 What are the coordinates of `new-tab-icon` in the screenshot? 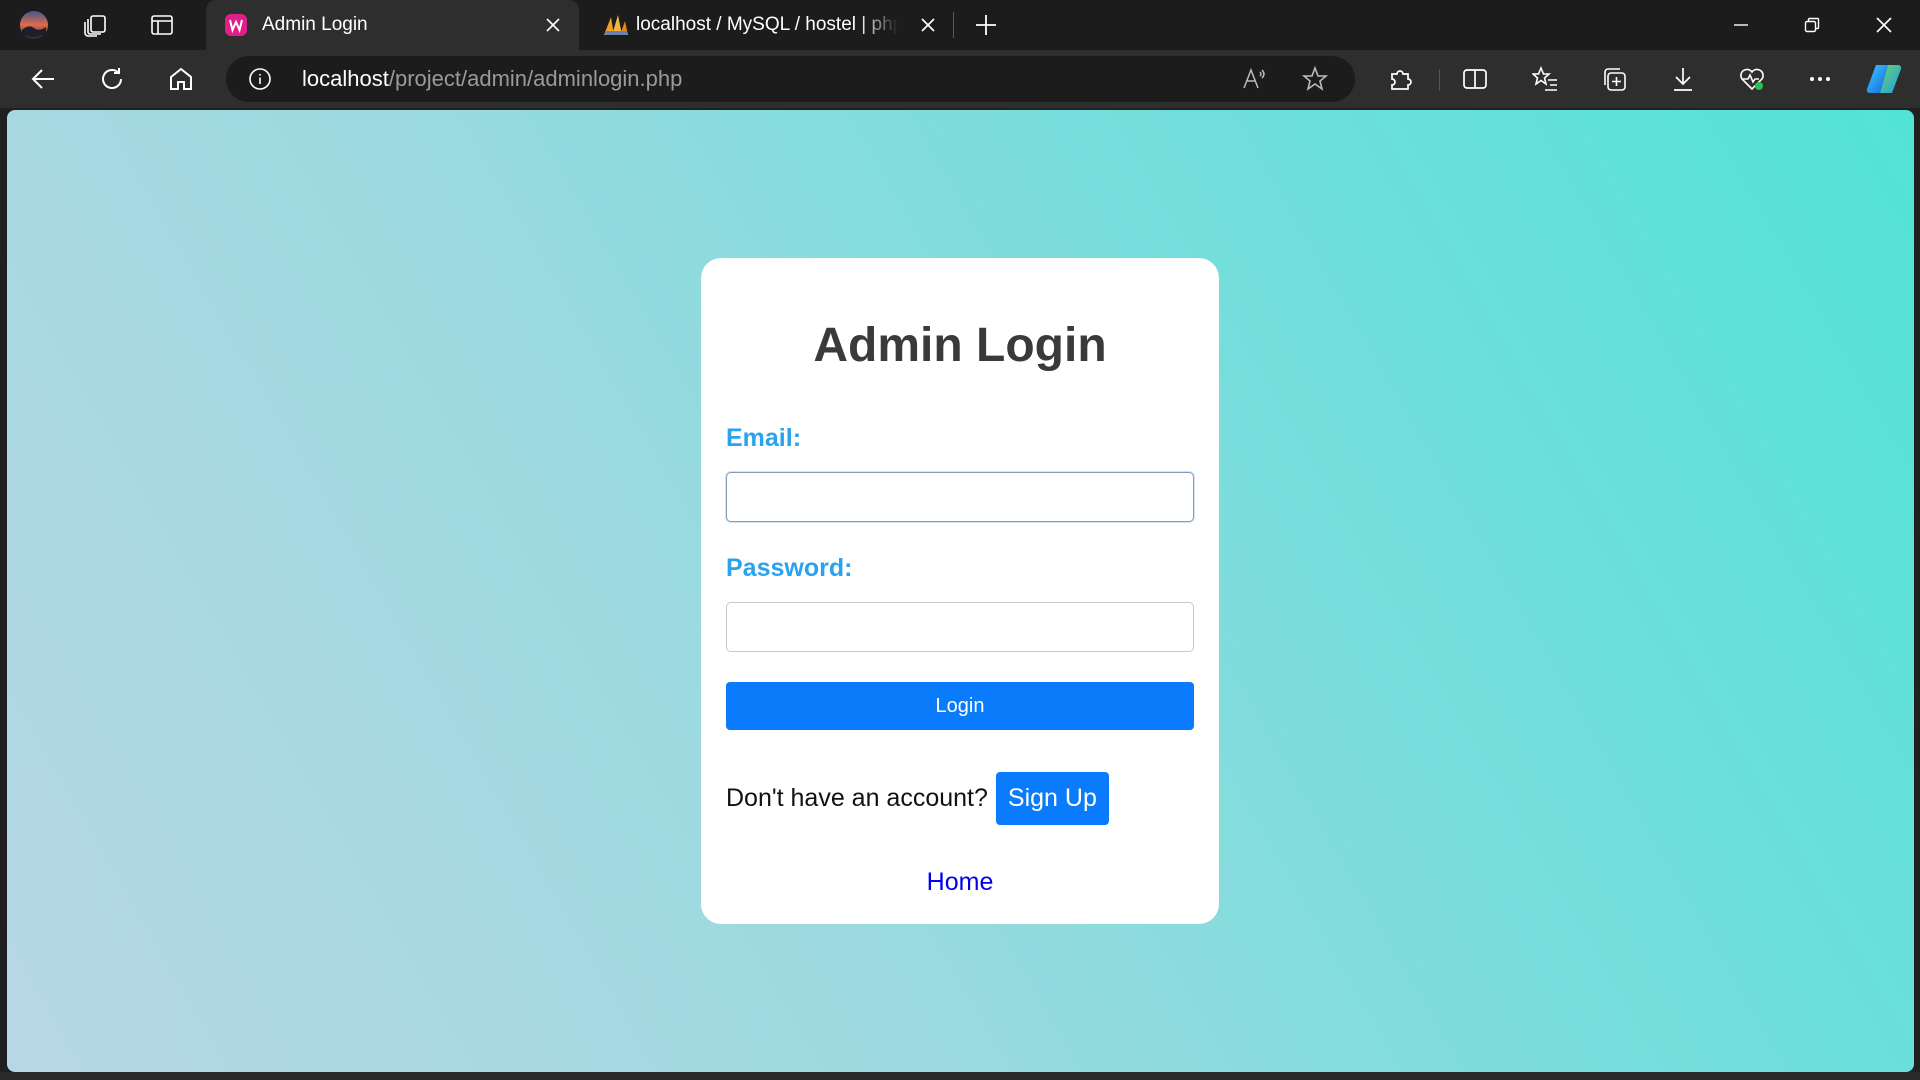 It's located at (986, 25).